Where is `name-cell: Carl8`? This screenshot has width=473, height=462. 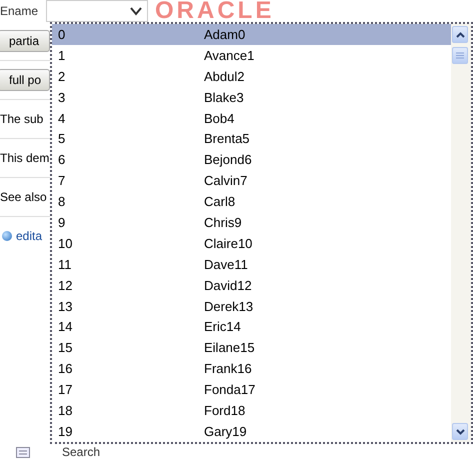 name-cell: Carl8 is located at coordinates (220, 202).